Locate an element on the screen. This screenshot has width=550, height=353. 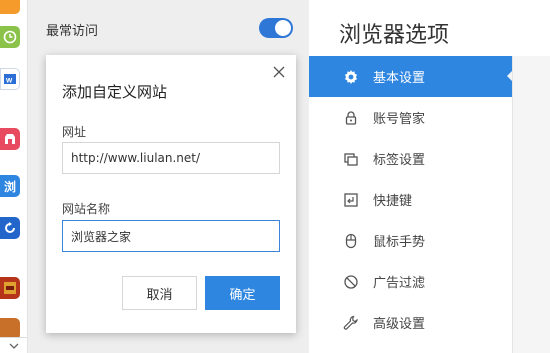
most-visited-toggle is located at coordinates (276, 28).